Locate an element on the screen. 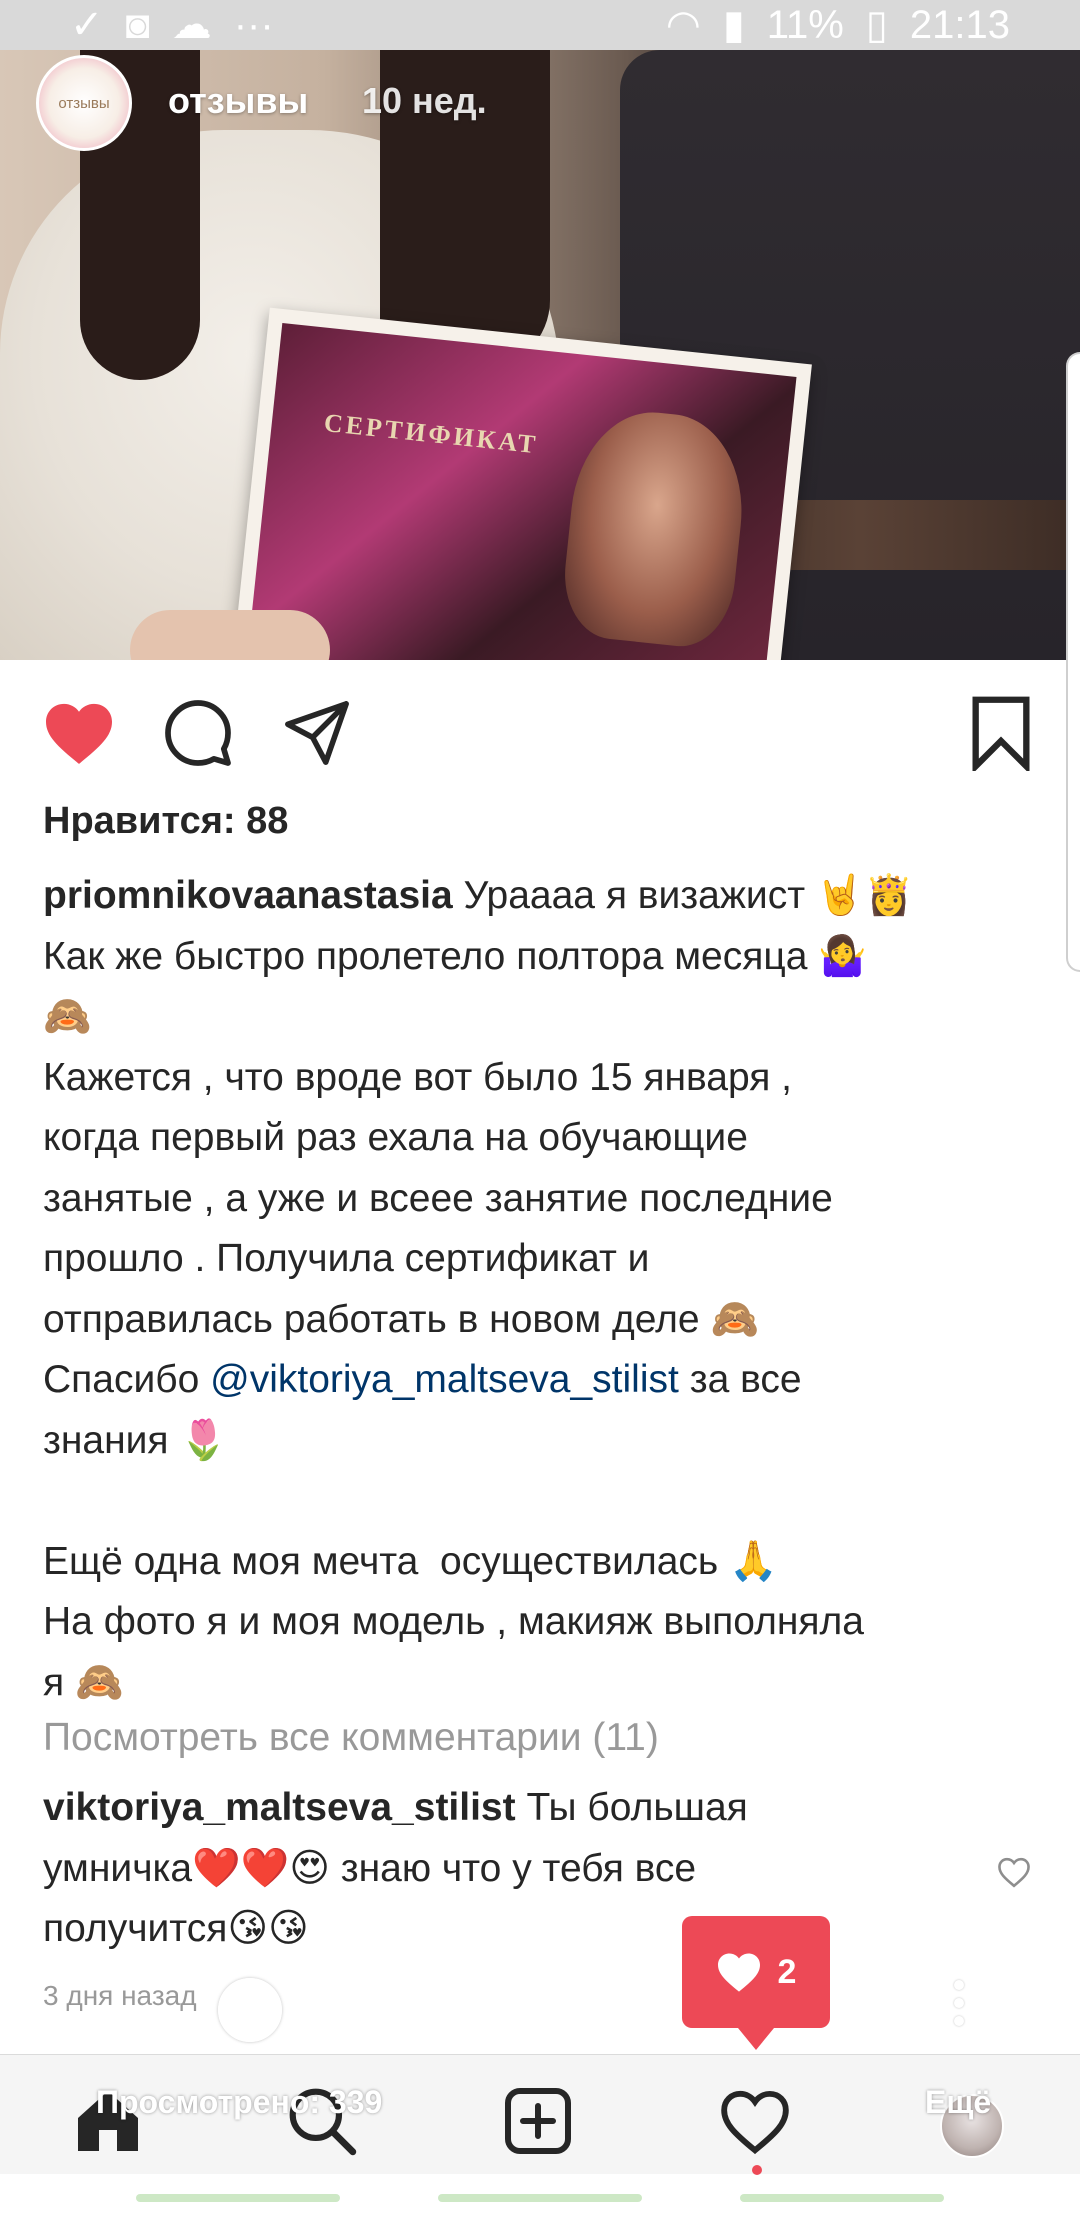 The image size is (1080, 2220). view-all-comments-link: Посмотреть все комментарии (11) is located at coordinates (351, 1738).